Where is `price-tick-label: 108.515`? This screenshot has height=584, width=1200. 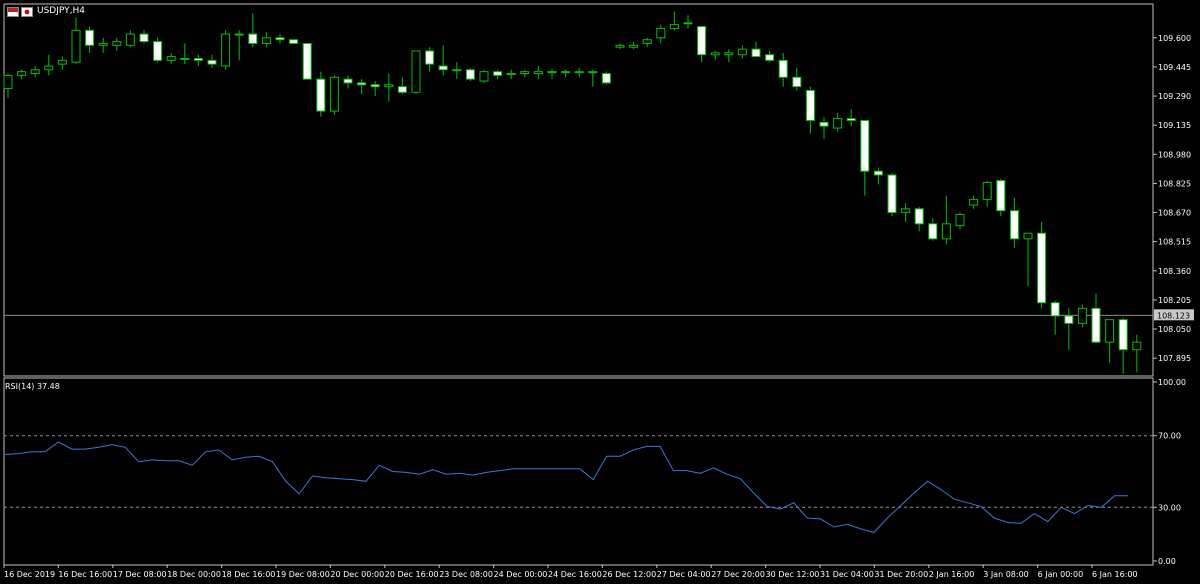 price-tick-label: 108.515 is located at coordinates (1174, 242).